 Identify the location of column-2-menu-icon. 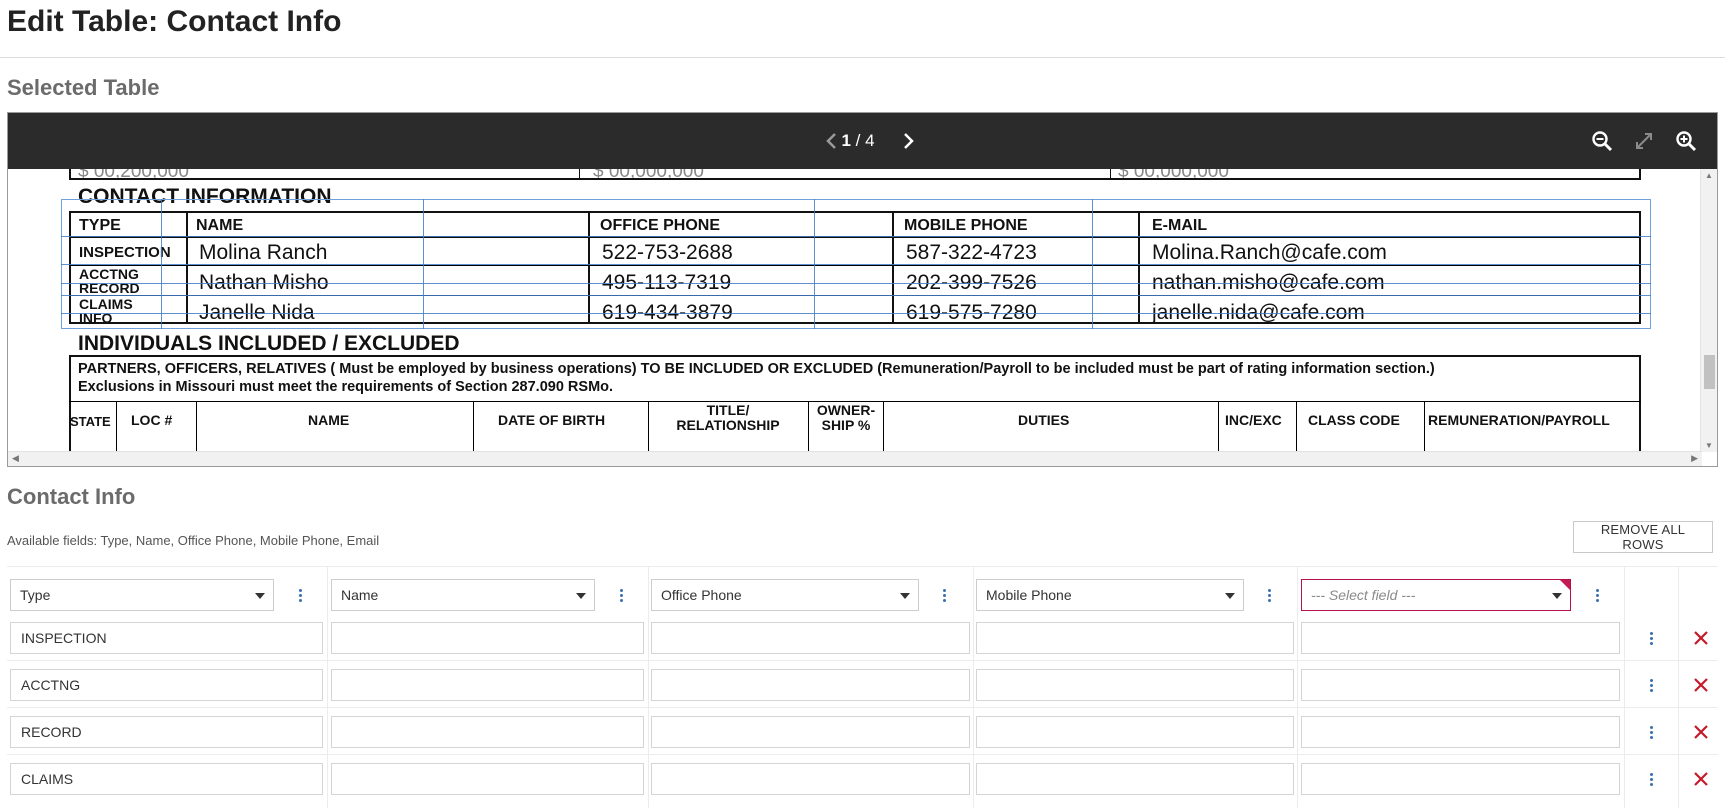
(621, 595).